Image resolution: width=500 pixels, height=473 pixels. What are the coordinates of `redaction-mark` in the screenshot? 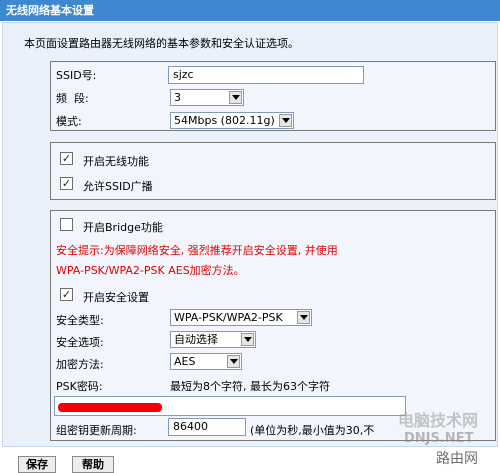 It's located at (110, 407).